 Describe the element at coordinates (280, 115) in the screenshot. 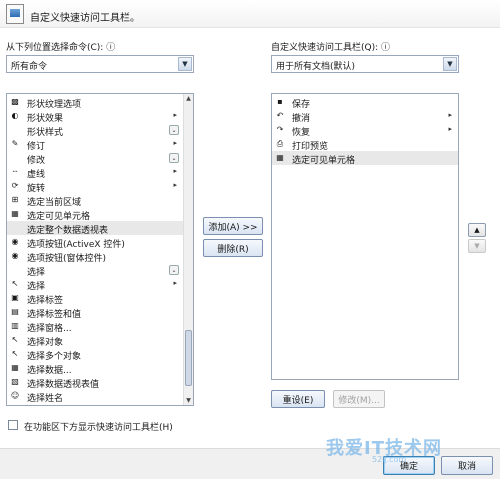

I see `command-icon: ↶` at that location.